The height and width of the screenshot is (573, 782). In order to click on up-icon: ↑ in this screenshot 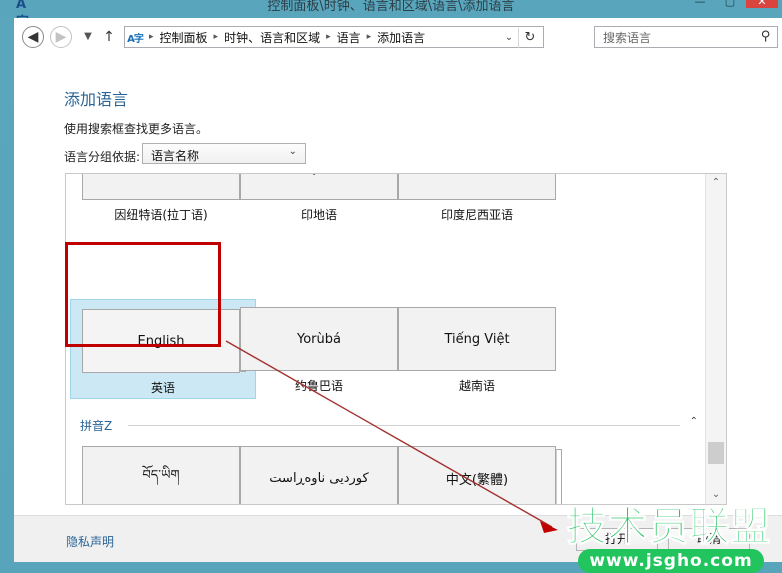, I will do `click(109, 37)`.